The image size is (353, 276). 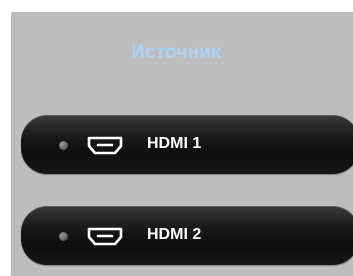 I want to click on source-item-label: HDMI 1, so click(x=174, y=143).